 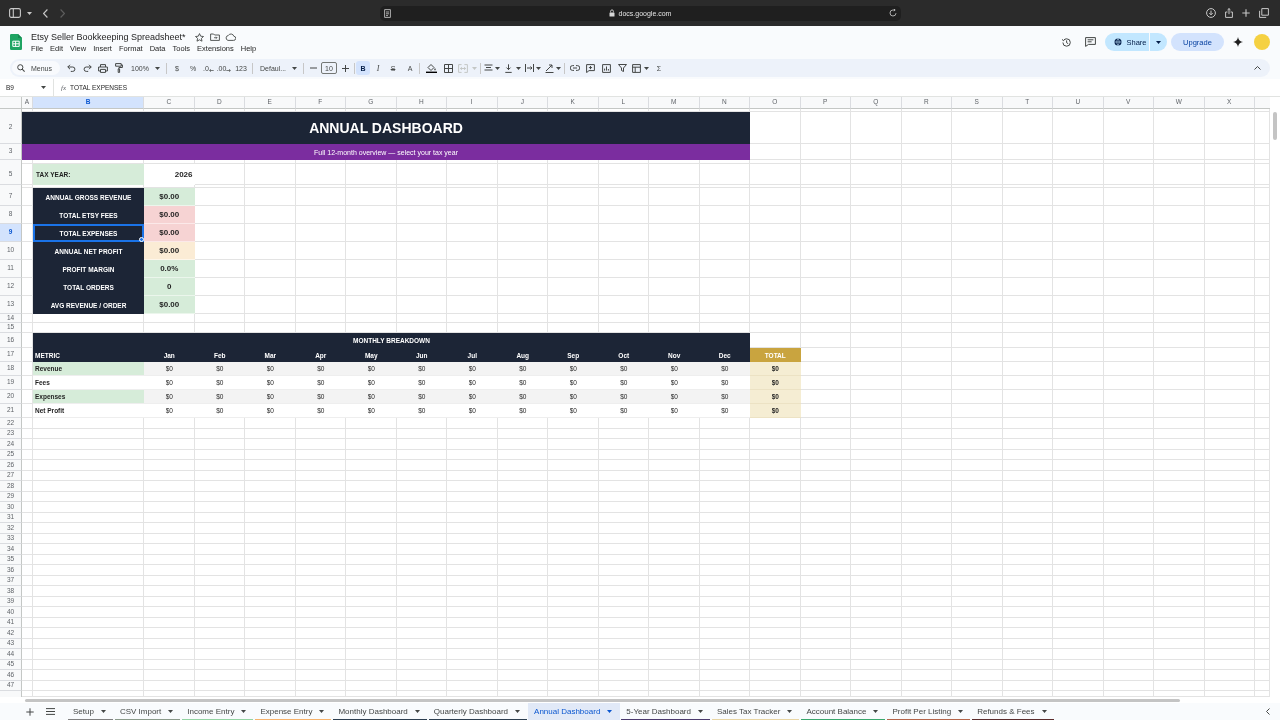 I want to click on undo-icon, so click(x=71, y=68).